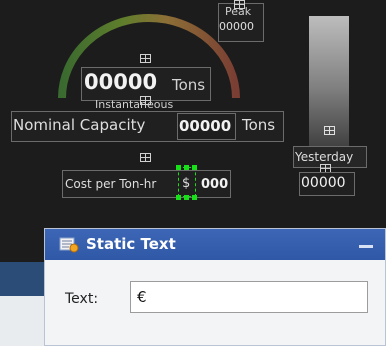  What do you see at coordinates (324, 157) in the screenshot?
I see `yesterday-label: Yesterday` at bounding box center [324, 157].